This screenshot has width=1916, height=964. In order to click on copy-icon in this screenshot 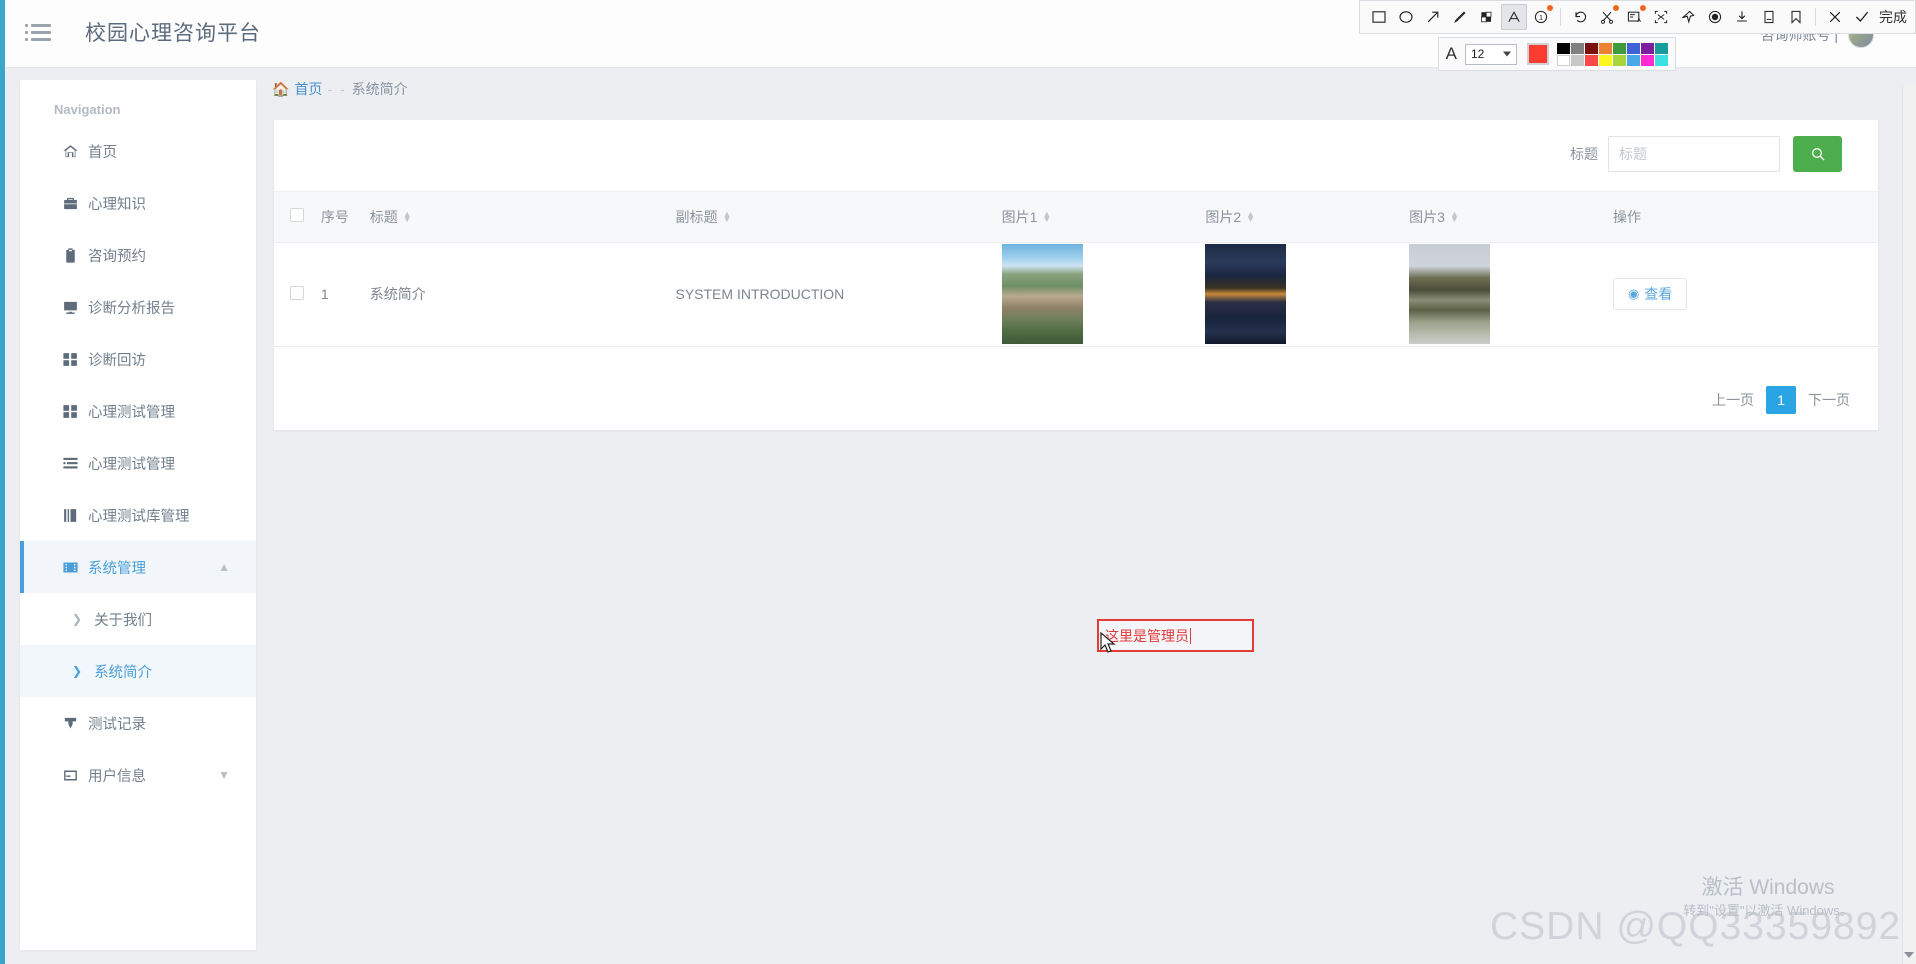, I will do `click(1769, 17)`.